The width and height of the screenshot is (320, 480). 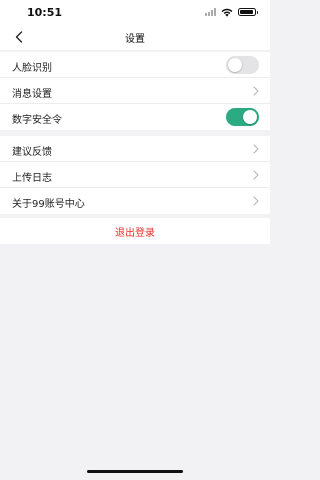 I want to click on logout-label: 退出登录, so click(x=135, y=233).